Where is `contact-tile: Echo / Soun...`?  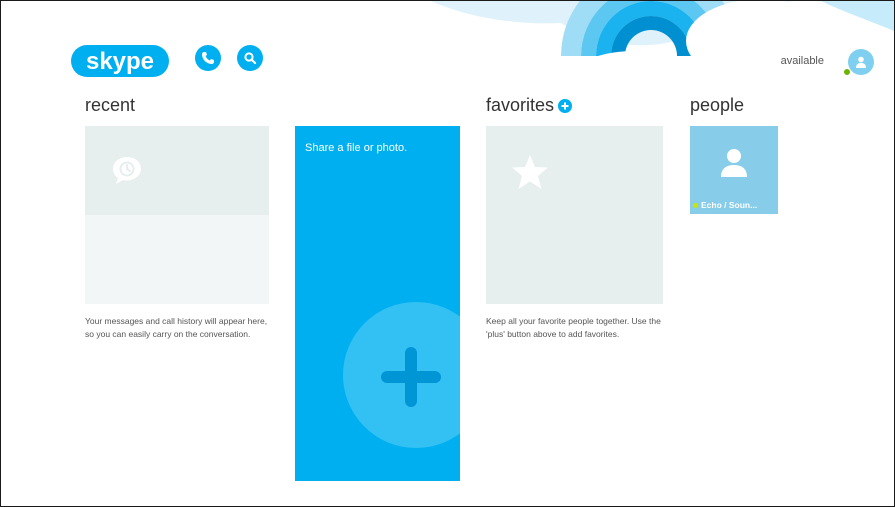 contact-tile: Echo / Soun... is located at coordinates (734, 170).